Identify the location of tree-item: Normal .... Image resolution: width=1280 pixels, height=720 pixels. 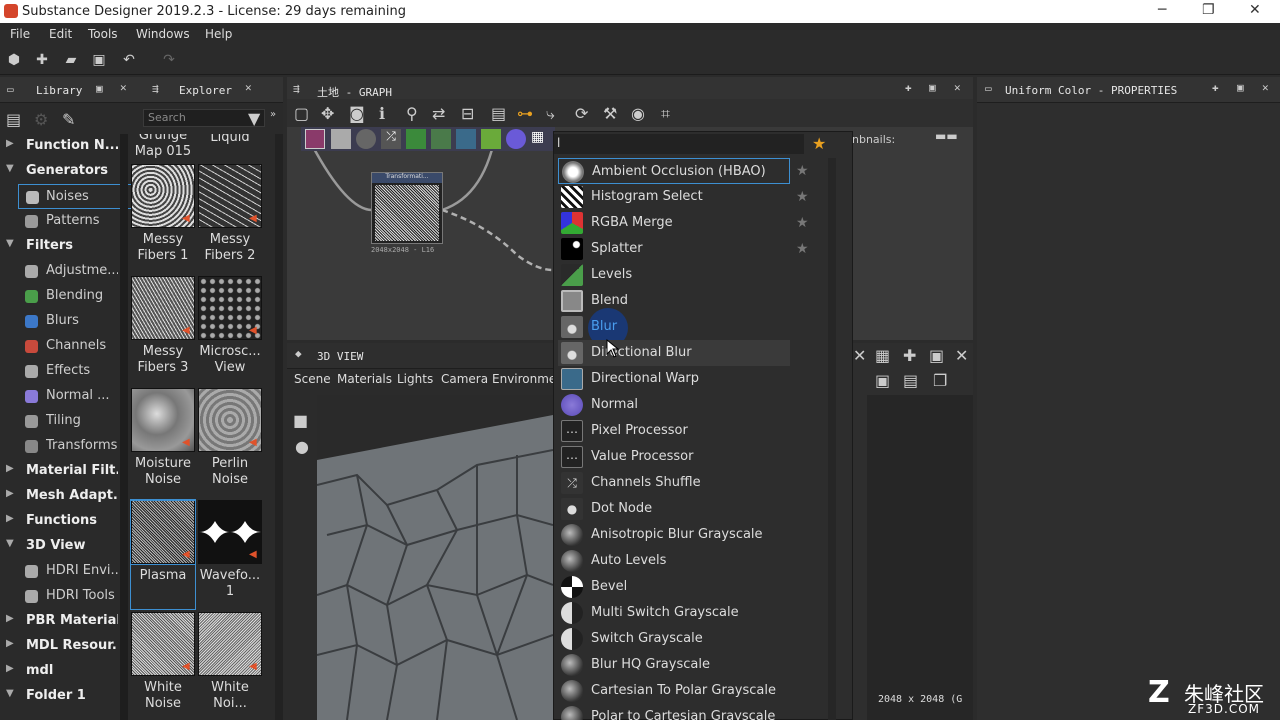
(60, 396).